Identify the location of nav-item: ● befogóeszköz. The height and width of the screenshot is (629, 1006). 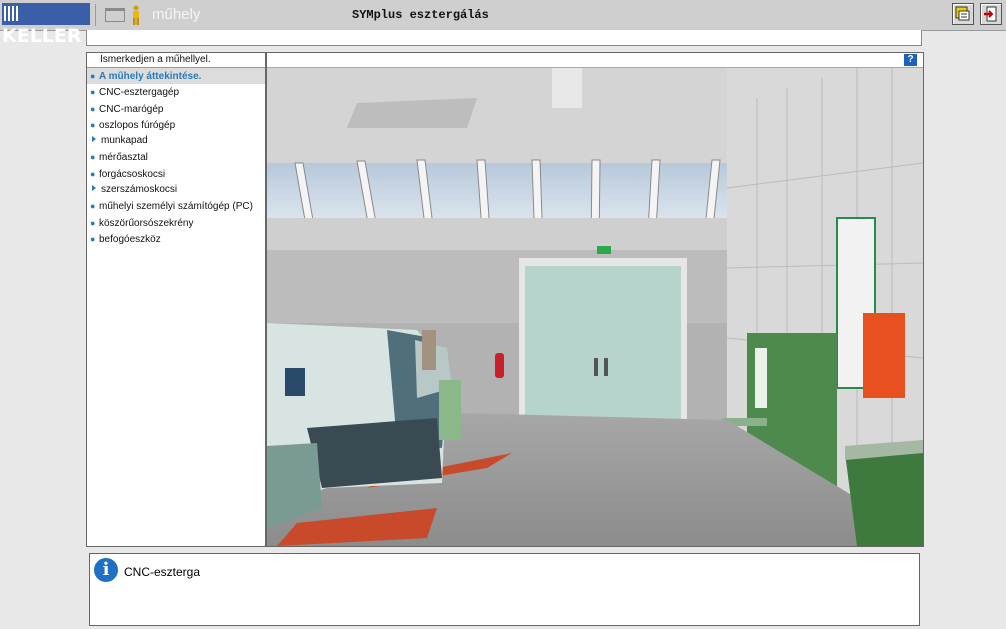
(176, 239).